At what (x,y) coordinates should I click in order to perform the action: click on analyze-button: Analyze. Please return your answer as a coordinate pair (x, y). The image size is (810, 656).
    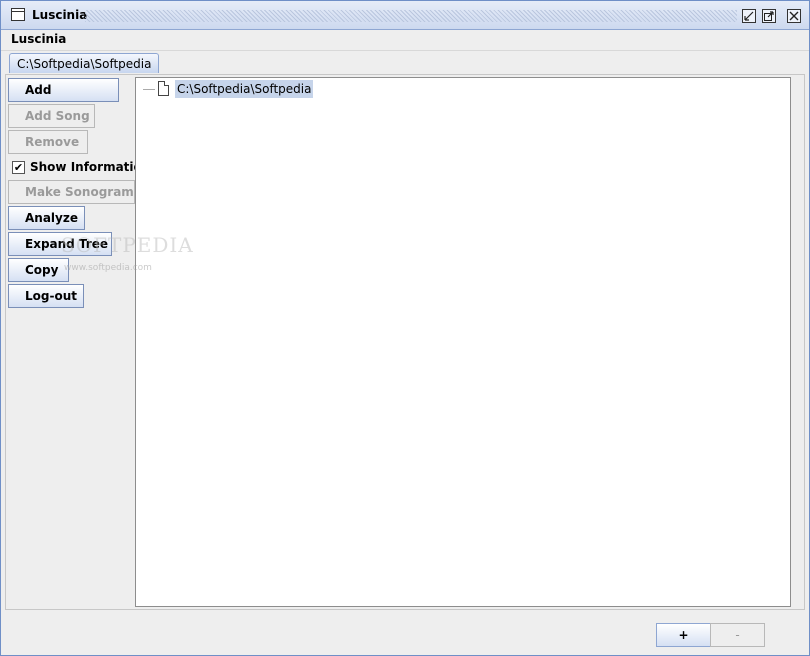
    Looking at the image, I should click on (46, 218).